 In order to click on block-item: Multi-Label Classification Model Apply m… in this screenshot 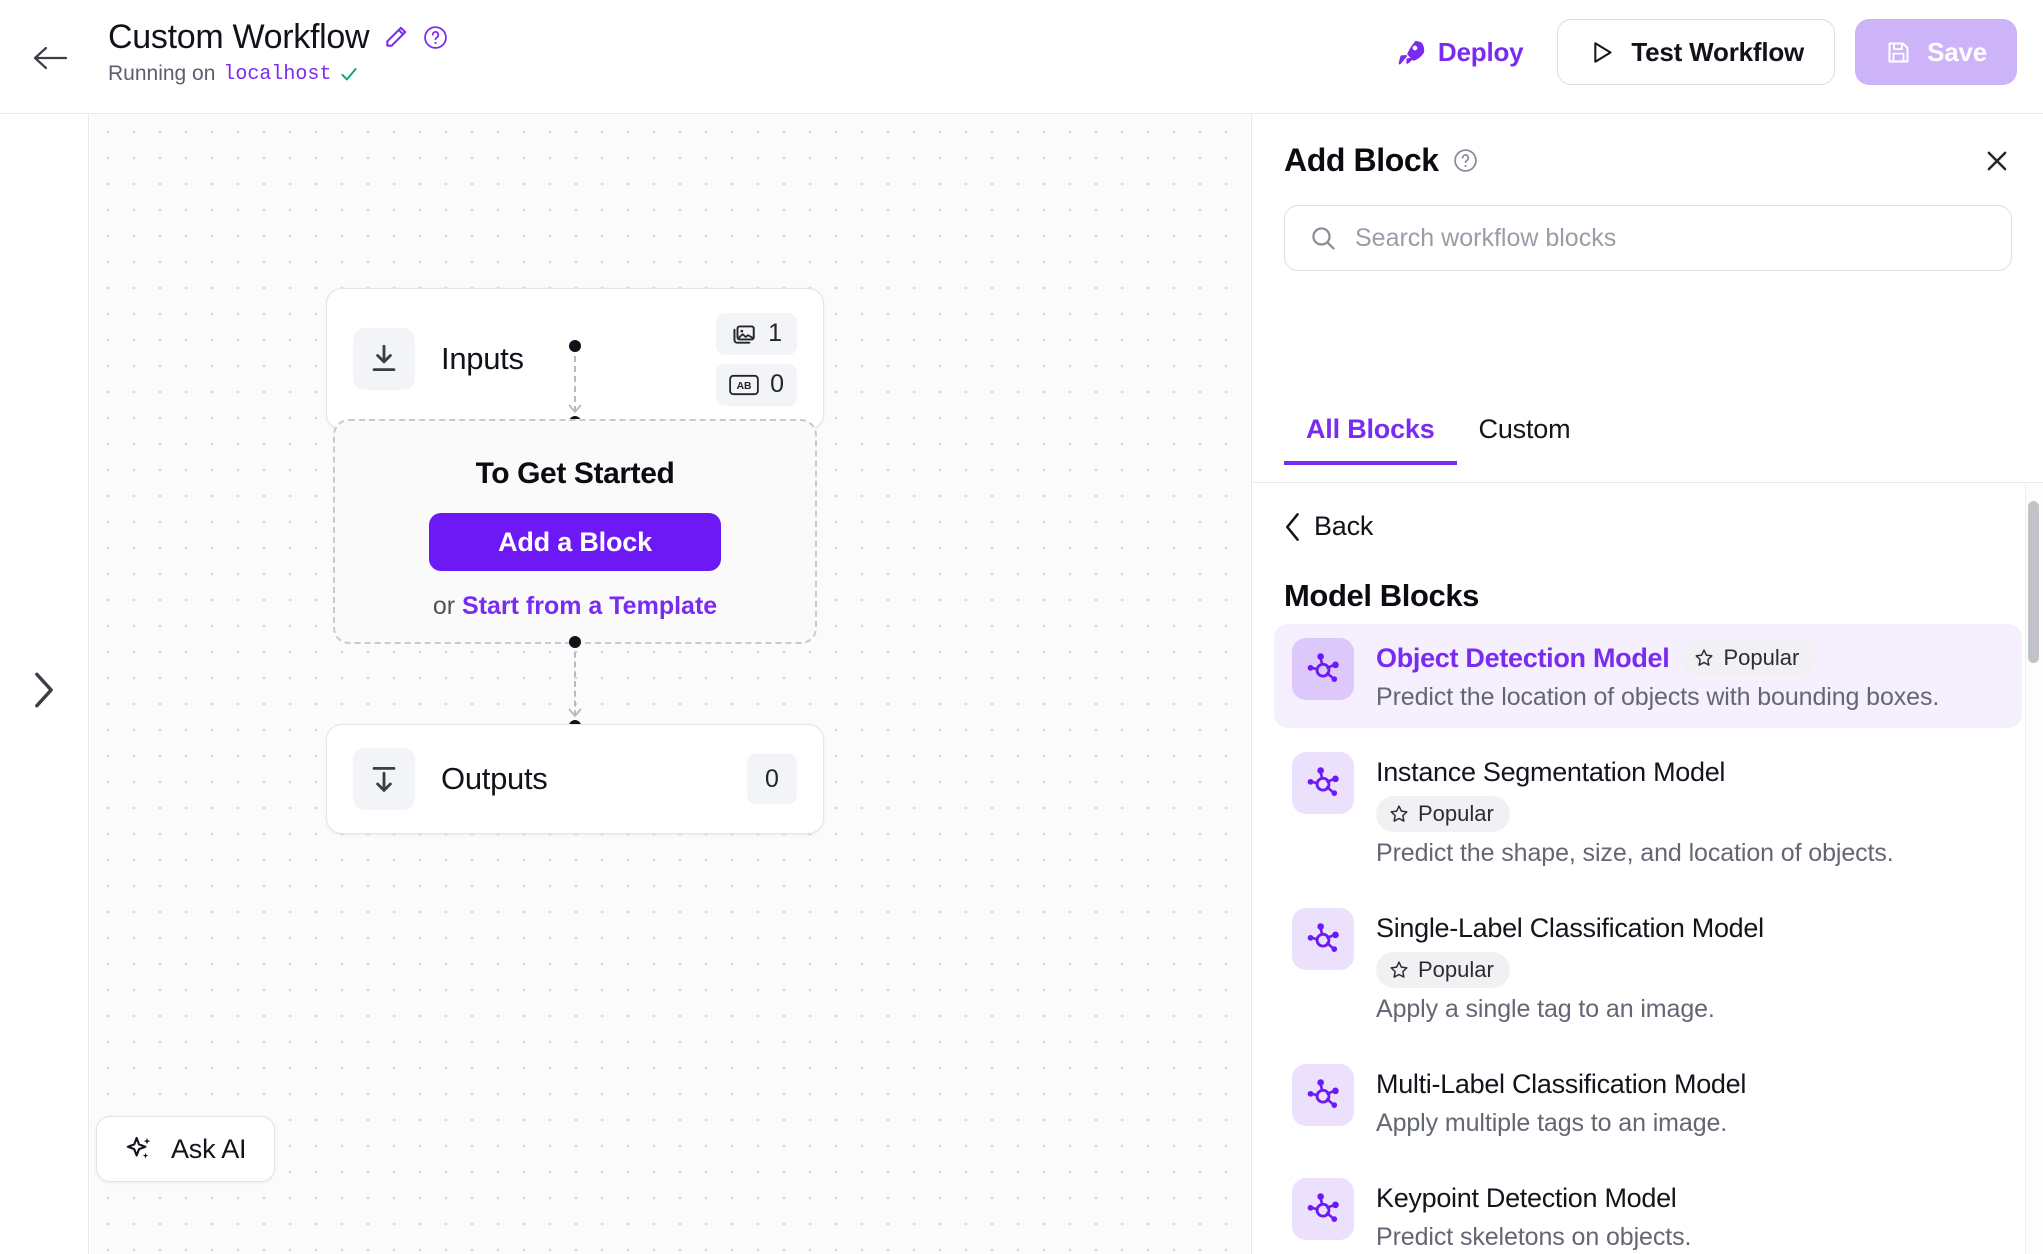, I will do `click(1648, 1102)`.